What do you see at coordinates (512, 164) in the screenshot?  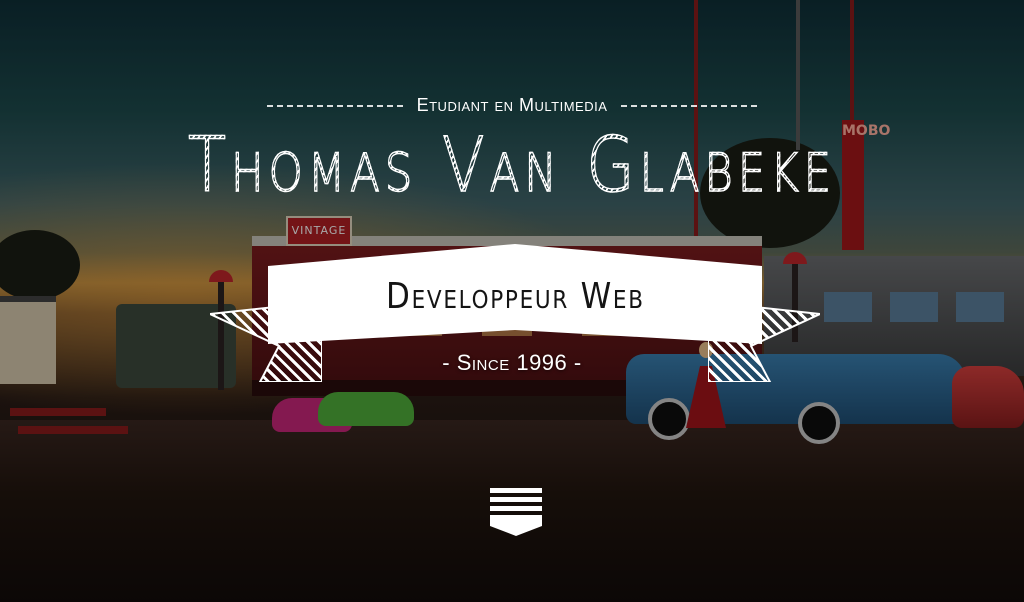 I see `page-title: Thomas Van Glabeke` at bounding box center [512, 164].